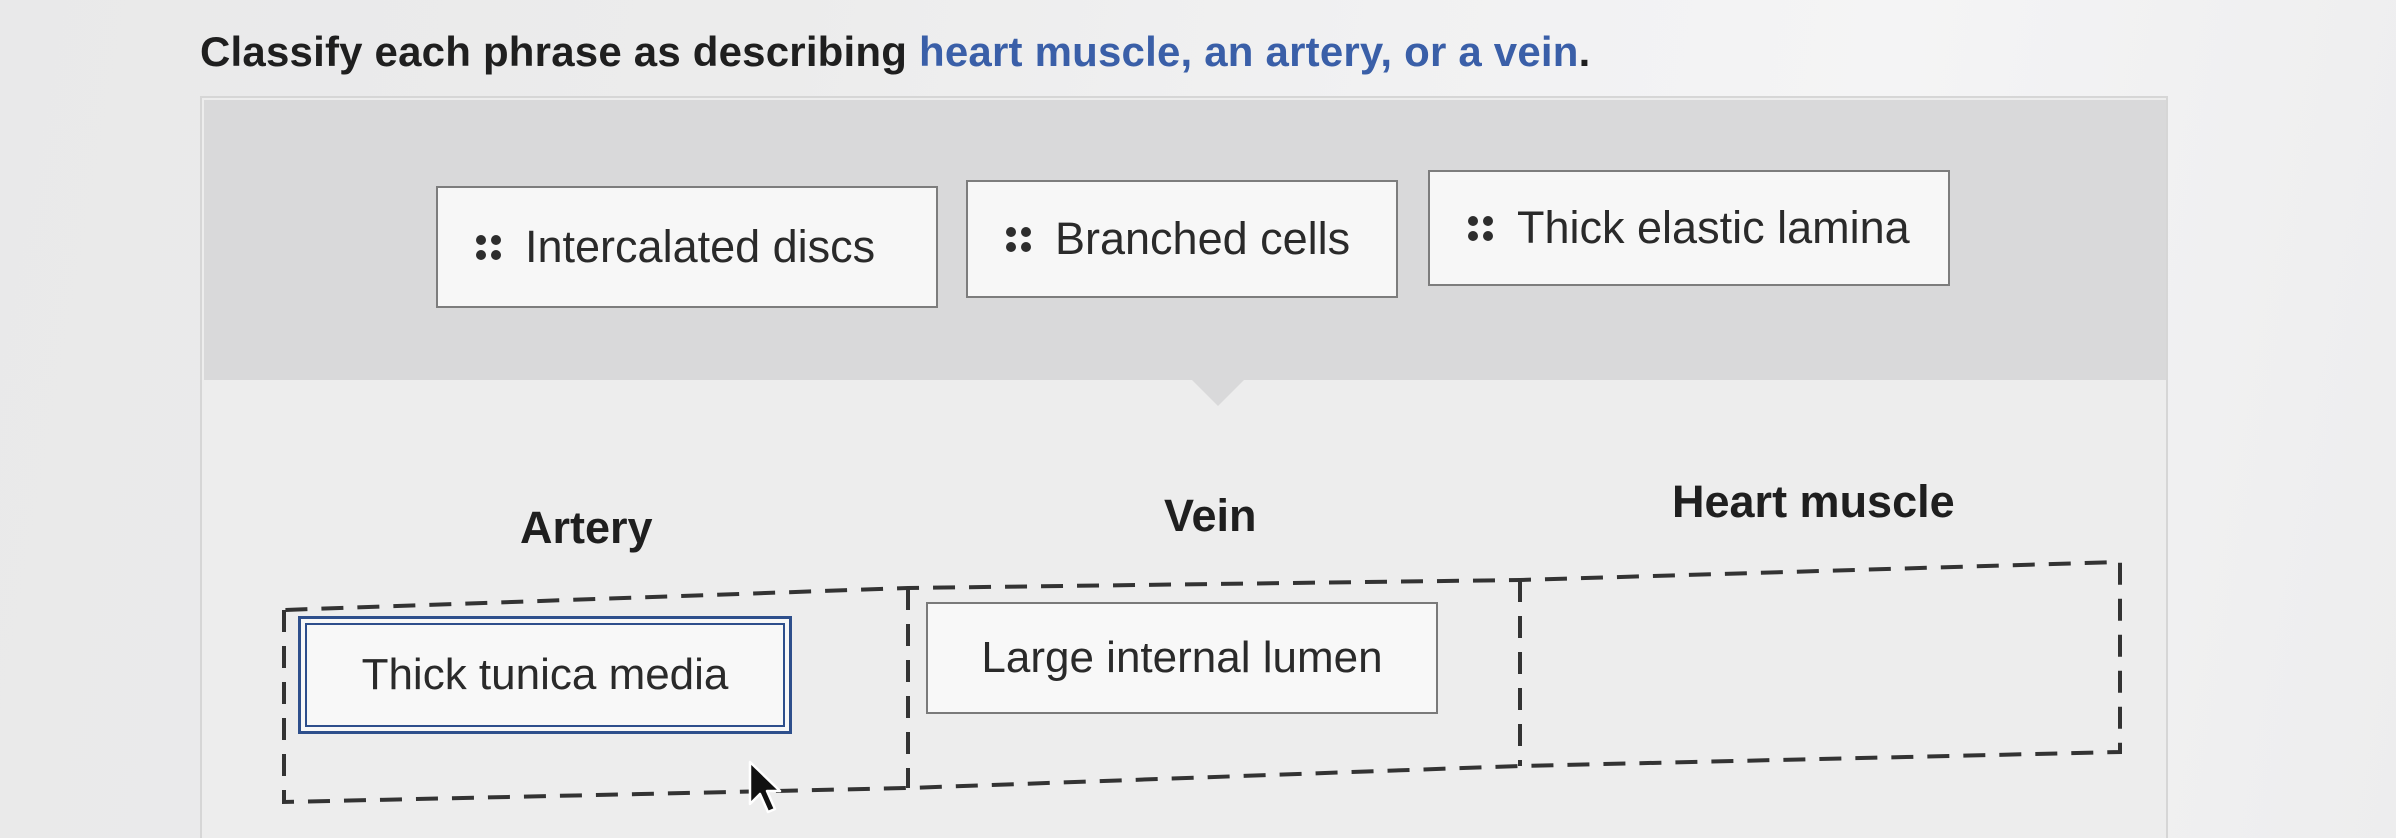 Image resolution: width=2396 pixels, height=838 pixels. What do you see at coordinates (1822, 672) in the screenshot?
I see `drop-zone-heart-muscle` at bounding box center [1822, 672].